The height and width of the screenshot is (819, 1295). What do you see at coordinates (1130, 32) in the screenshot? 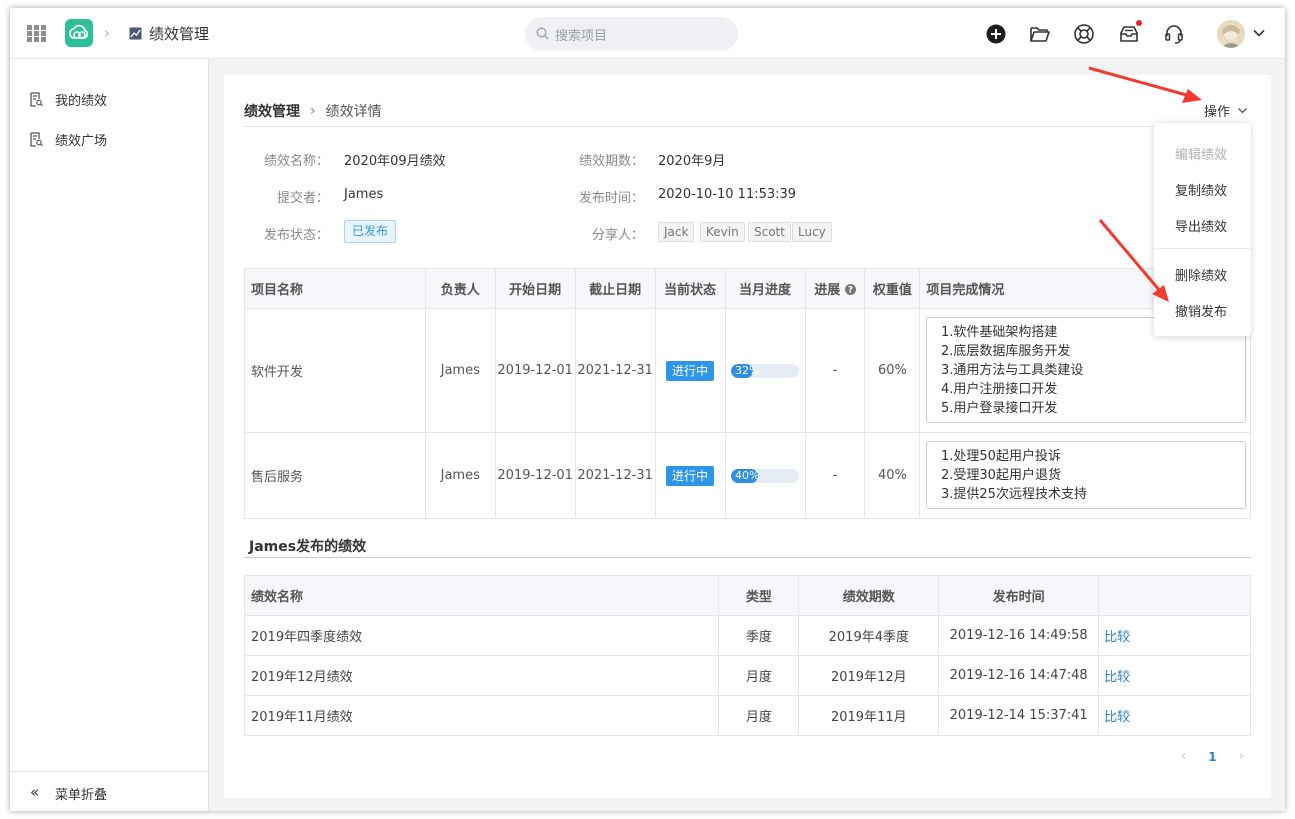
I see `inbox-icon` at bounding box center [1130, 32].